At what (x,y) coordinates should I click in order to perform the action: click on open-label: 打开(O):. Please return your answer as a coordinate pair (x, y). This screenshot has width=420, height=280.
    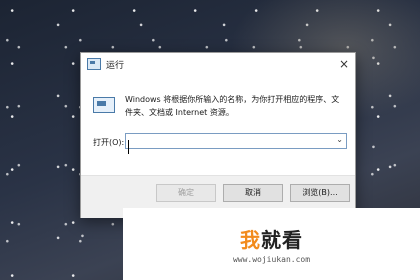
    Looking at the image, I should click on (109, 142).